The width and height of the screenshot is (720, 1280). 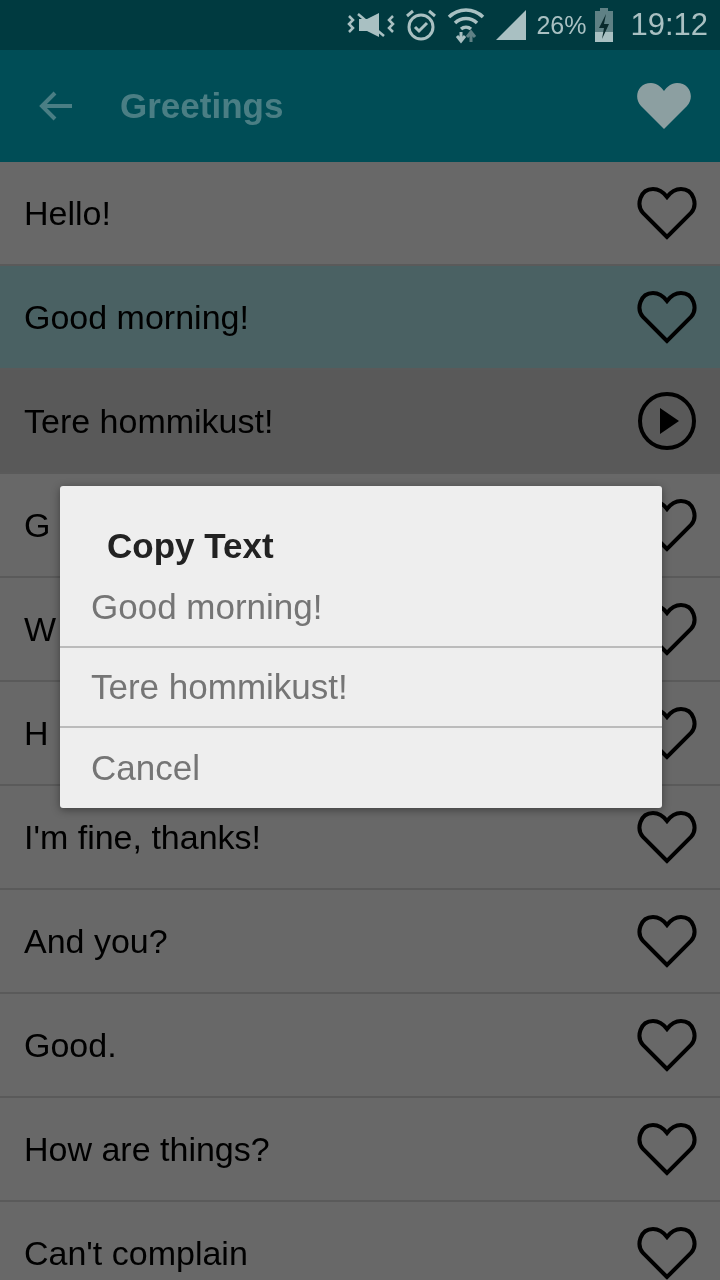 I want to click on dialog-title: Copy Text, so click(x=190, y=546).